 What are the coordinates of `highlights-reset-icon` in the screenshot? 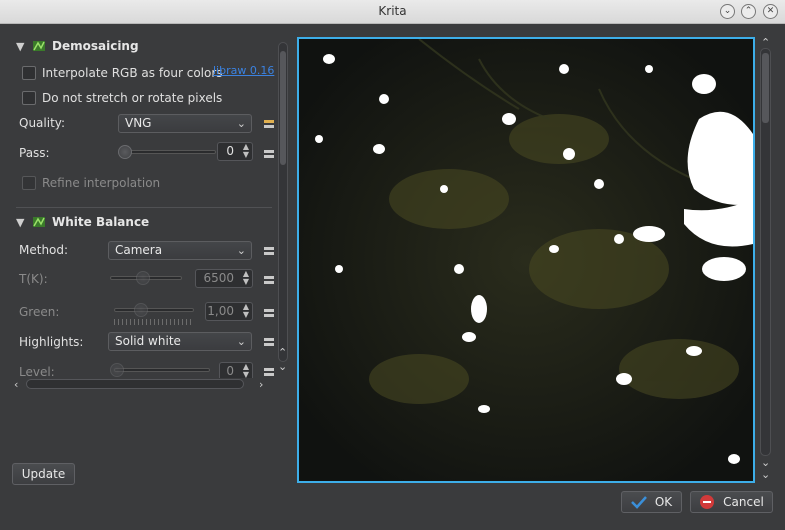 It's located at (269, 342).